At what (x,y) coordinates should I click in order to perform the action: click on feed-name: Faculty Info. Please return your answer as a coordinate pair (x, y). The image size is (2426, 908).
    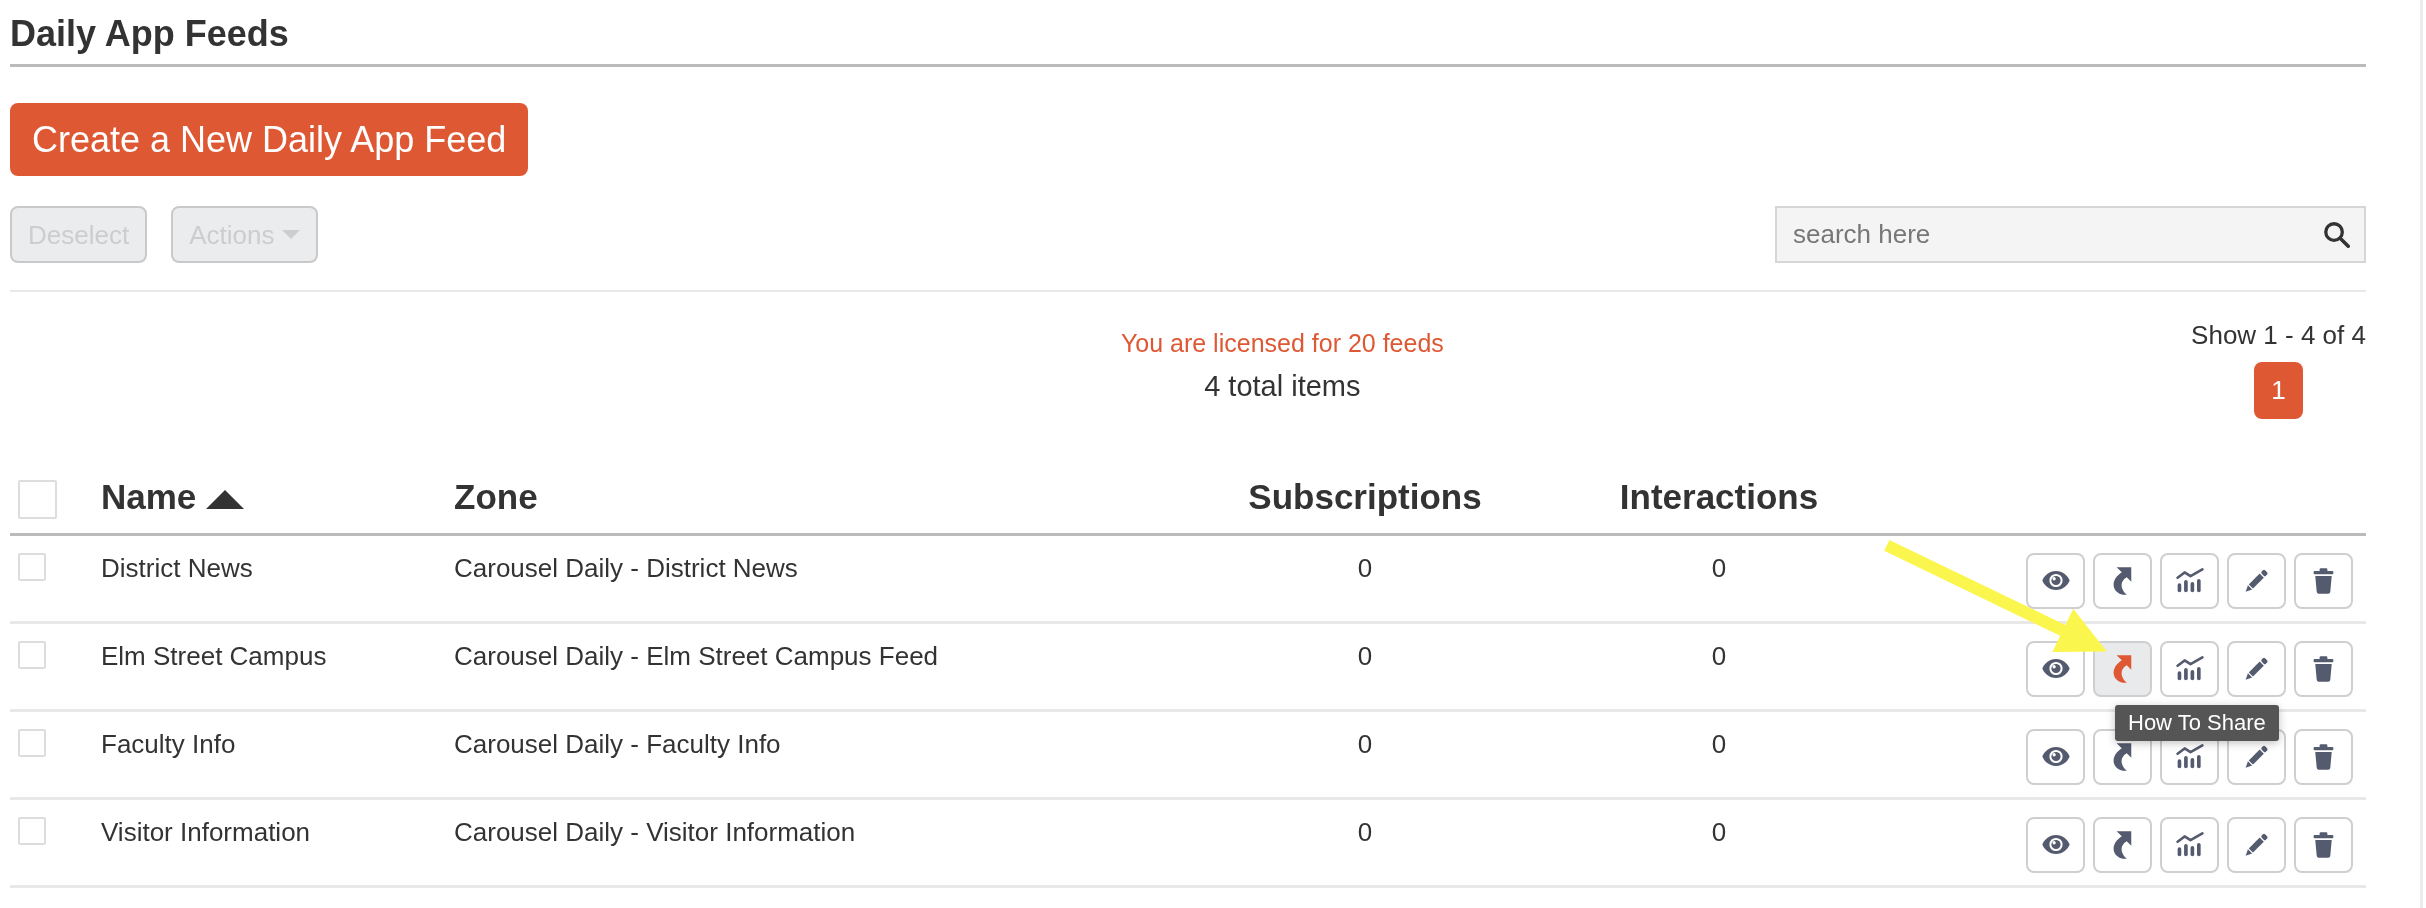
    Looking at the image, I should click on (168, 743).